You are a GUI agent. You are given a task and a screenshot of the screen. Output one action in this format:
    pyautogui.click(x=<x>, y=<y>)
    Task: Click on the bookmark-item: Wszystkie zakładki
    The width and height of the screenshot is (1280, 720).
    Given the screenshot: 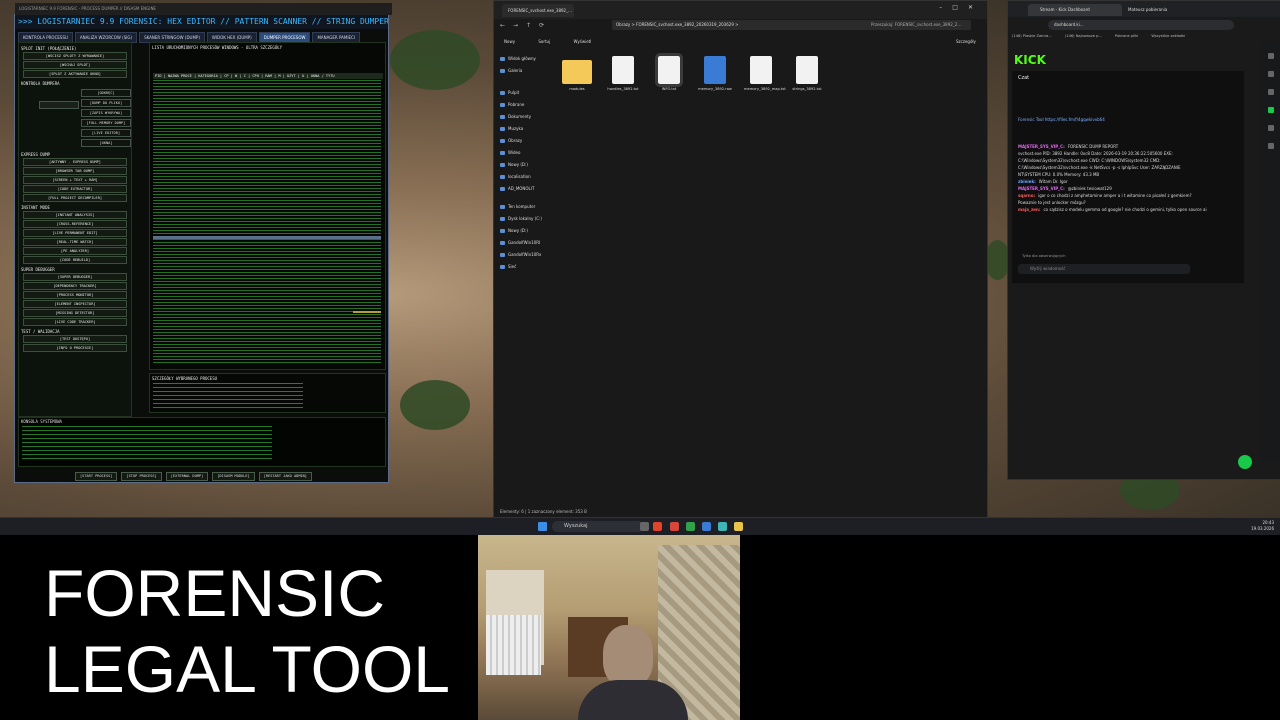 What is the action you would take?
    pyautogui.click(x=1168, y=36)
    